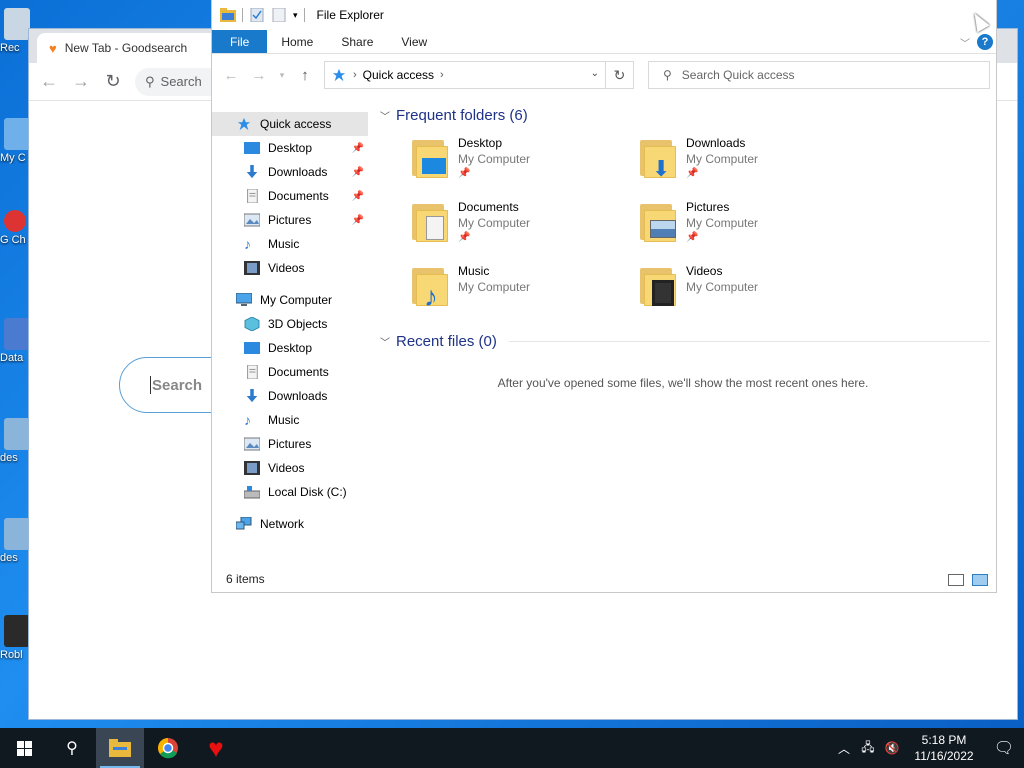 The height and width of the screenshot is (768, 1024). Describe the element at coordinates (15, 441) in the screenshot. I see `desktop-icon-des-1: des` at that location.